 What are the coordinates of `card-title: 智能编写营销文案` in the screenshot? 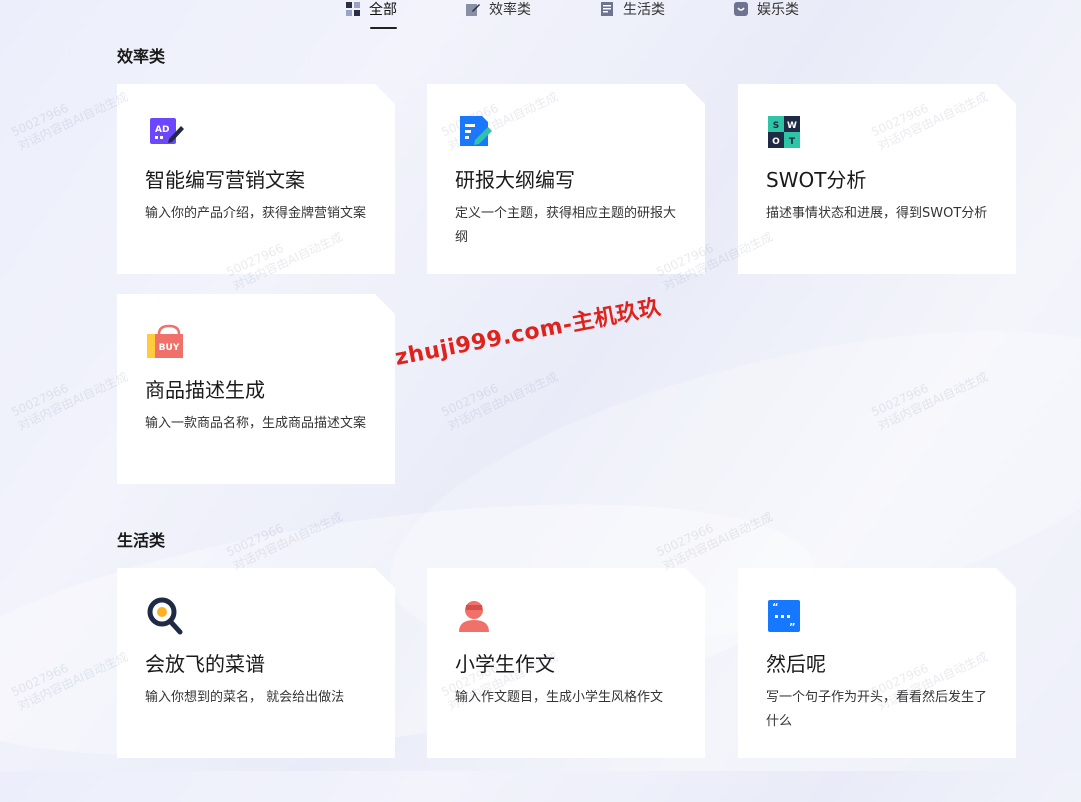 It's located at (225, 180).